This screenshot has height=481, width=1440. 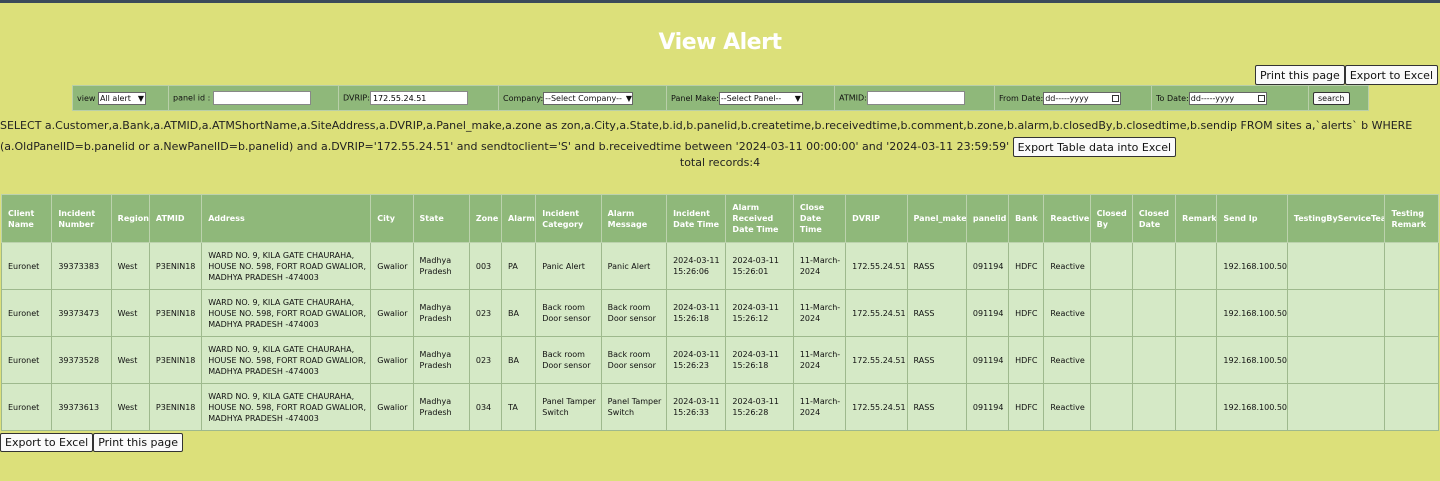 I want to click on company-select: --Select Company-- ▼, so click(x=588, y=98).